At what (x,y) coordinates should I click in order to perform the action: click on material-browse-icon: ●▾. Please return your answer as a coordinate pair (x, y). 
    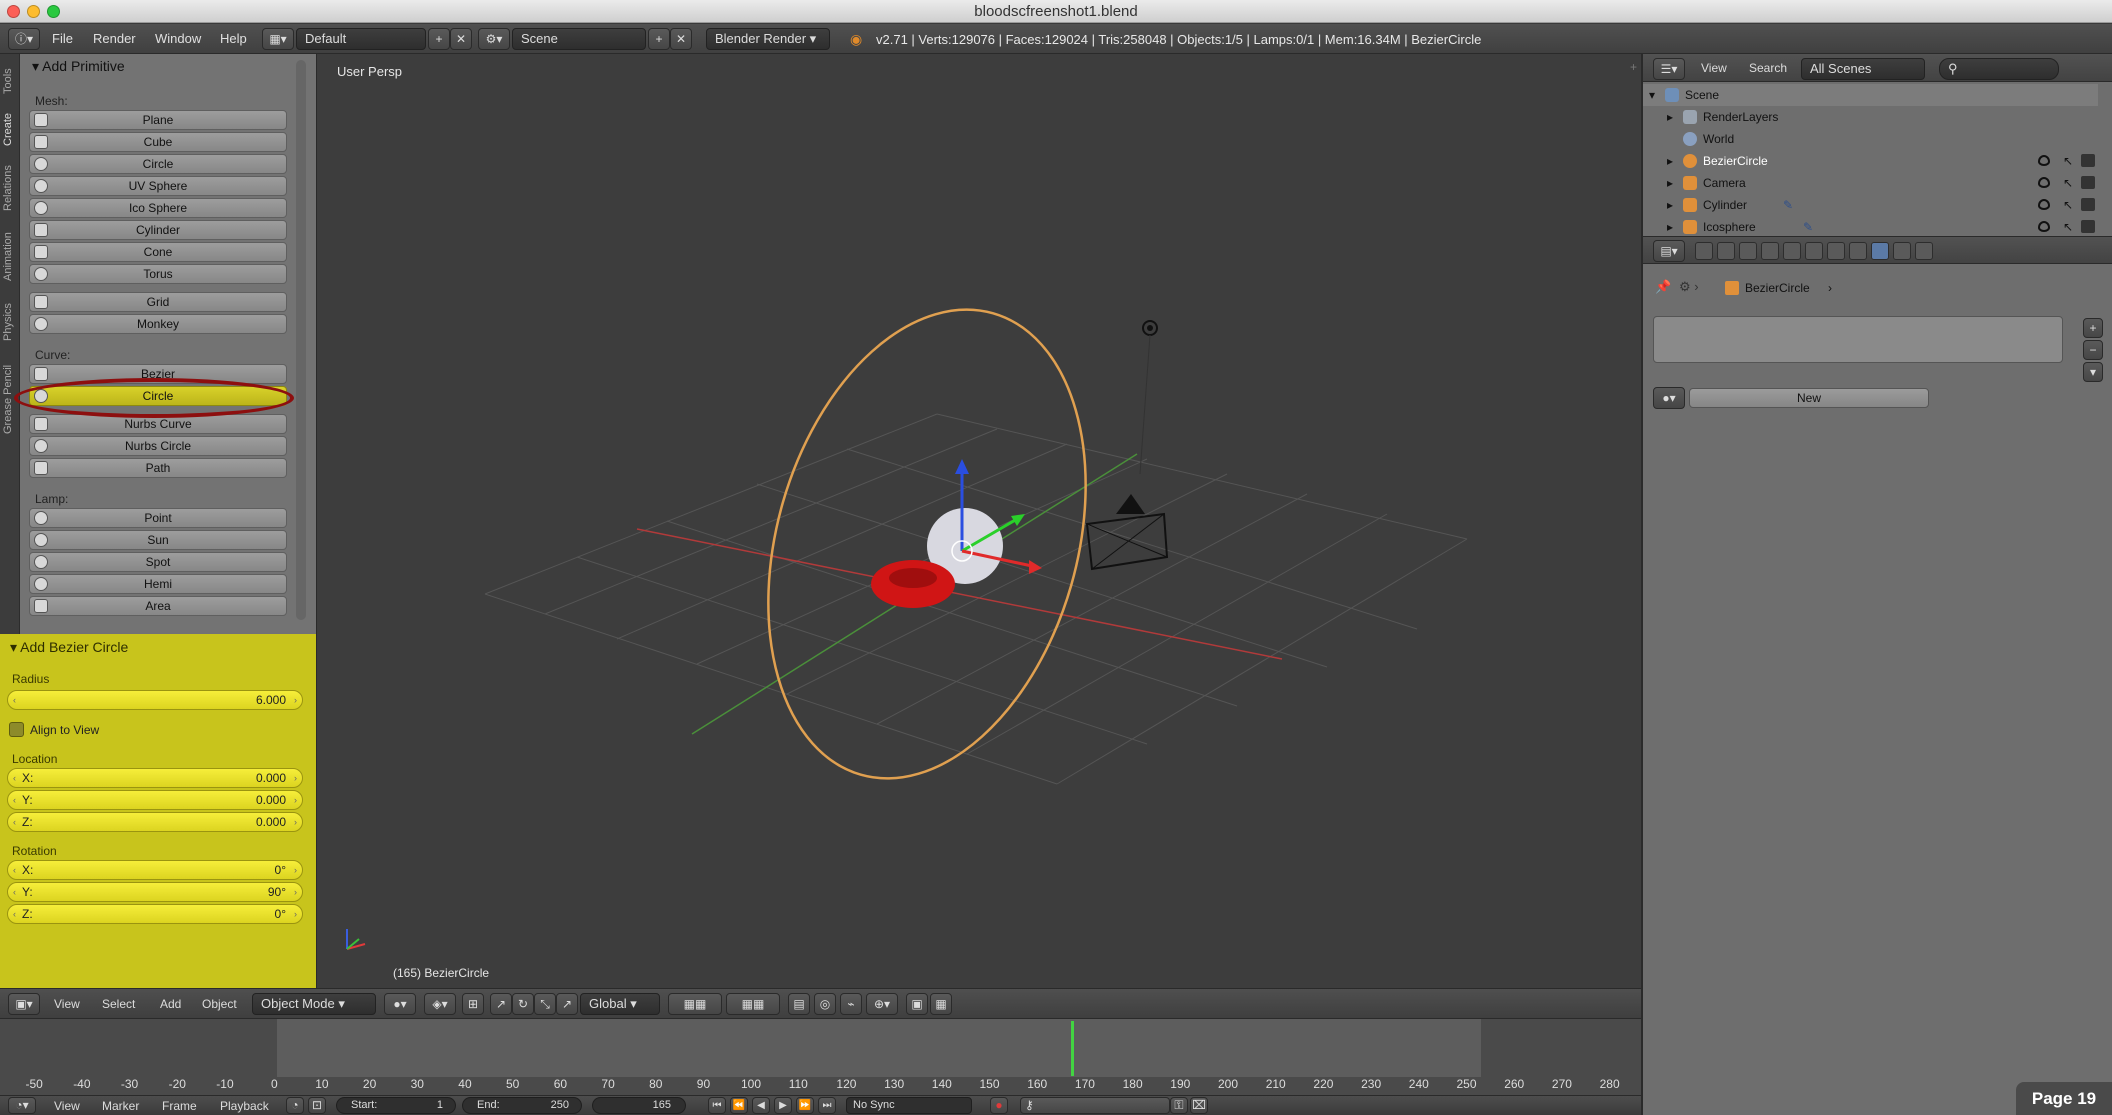
    Looking at the image, I should click on (1669, 398).